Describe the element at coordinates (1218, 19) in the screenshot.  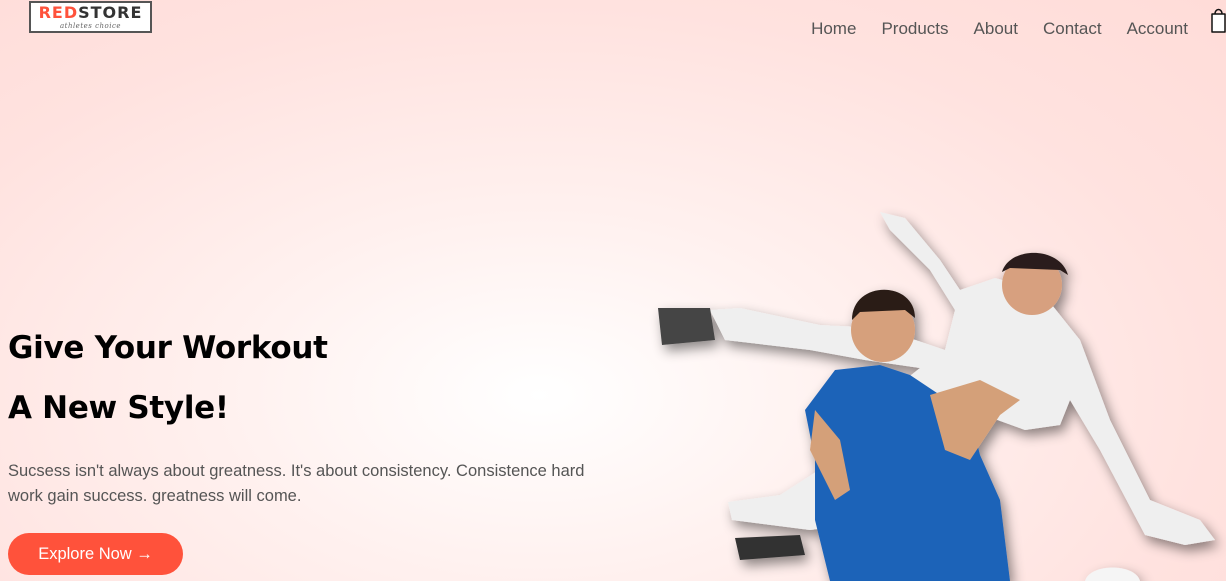
I see `shopping-bag-icon` at that location.